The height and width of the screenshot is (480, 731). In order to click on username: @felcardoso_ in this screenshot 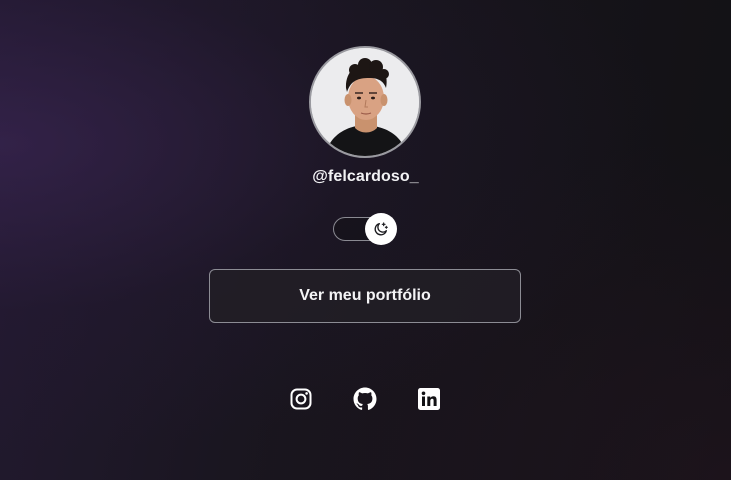, I will do `click(365, 176)`.